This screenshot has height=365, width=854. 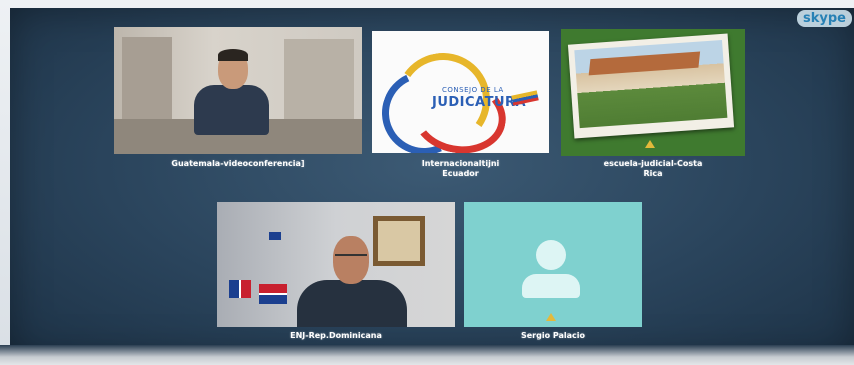 I want to click on participant-name-sergio-palacio: Sergio Palacio, so click(x=553, y=335).